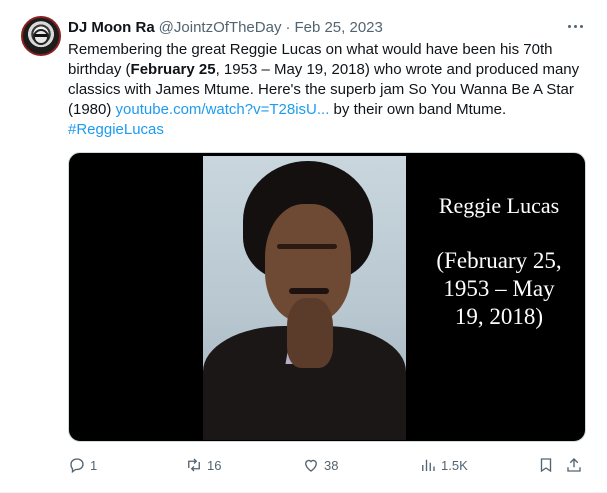  What do you see at coordinates (338, 27) in the screenshot?
I see `tweet-date: Feb 25, 2023` at bounding box center [338, 27].